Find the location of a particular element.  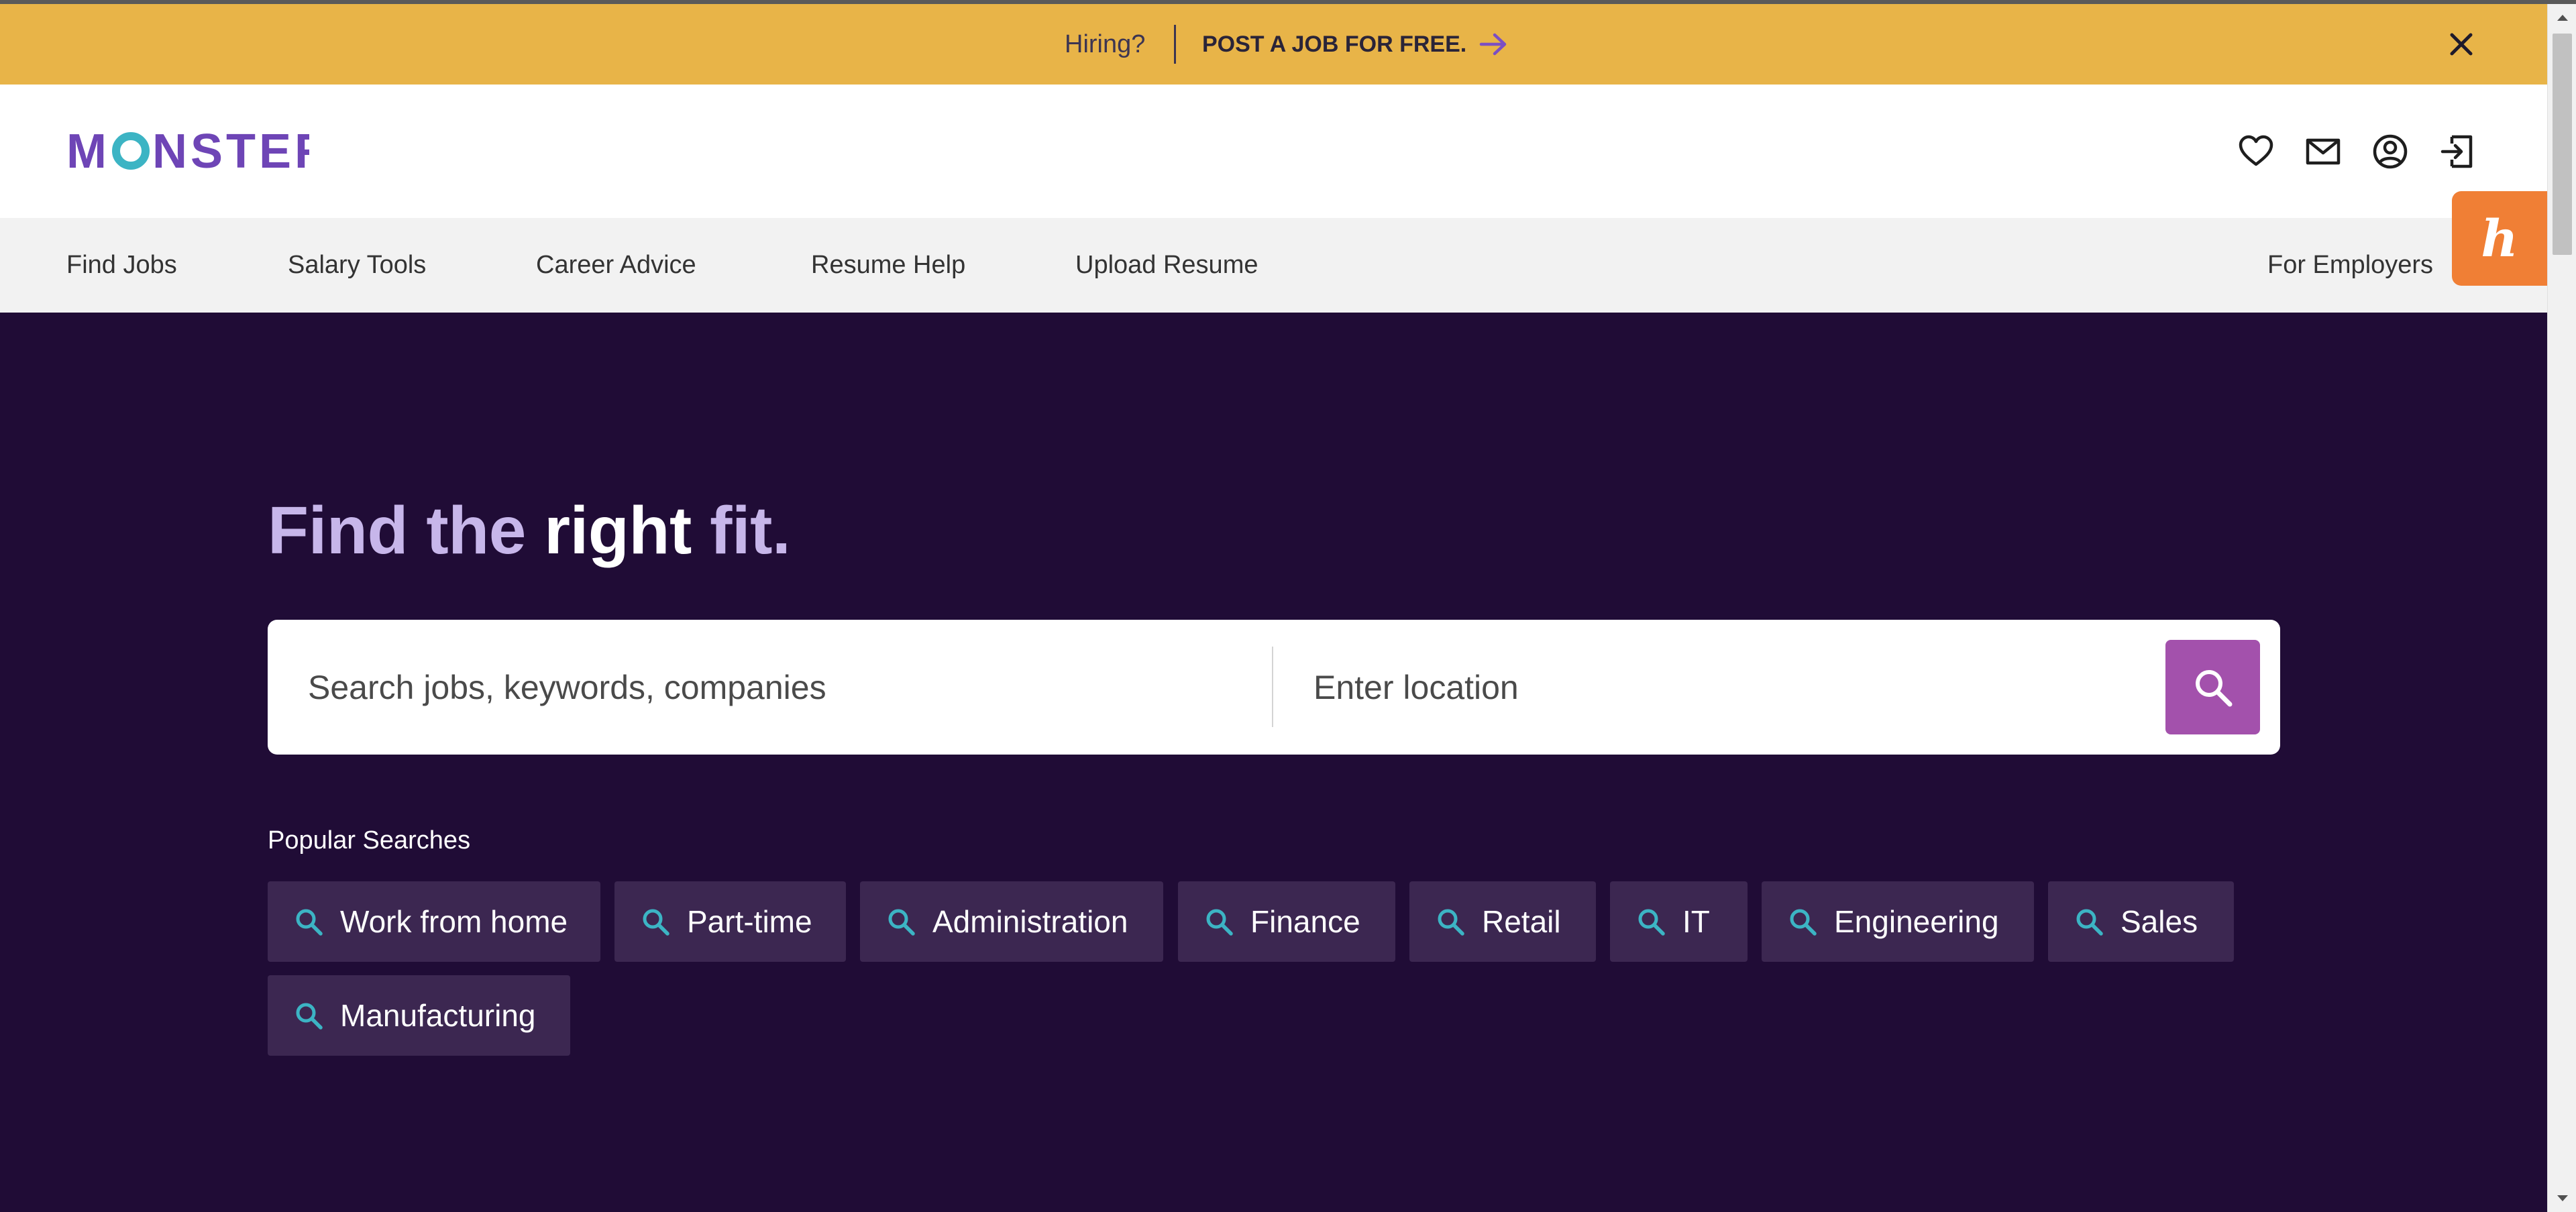

chip-label: Part-time is located at coordinates (749, 921).